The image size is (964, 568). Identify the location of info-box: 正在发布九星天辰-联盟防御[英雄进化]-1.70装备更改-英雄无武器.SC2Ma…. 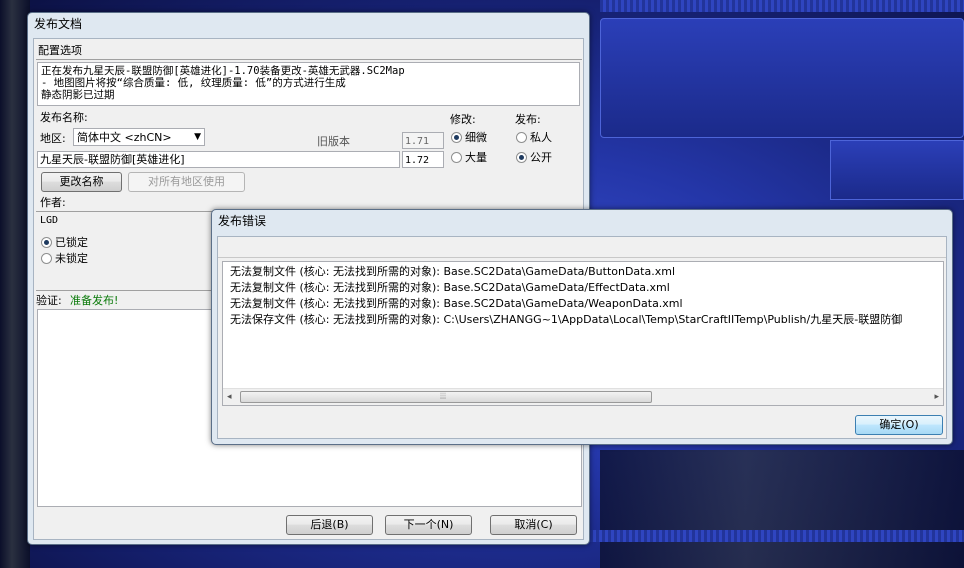
(308, 84).